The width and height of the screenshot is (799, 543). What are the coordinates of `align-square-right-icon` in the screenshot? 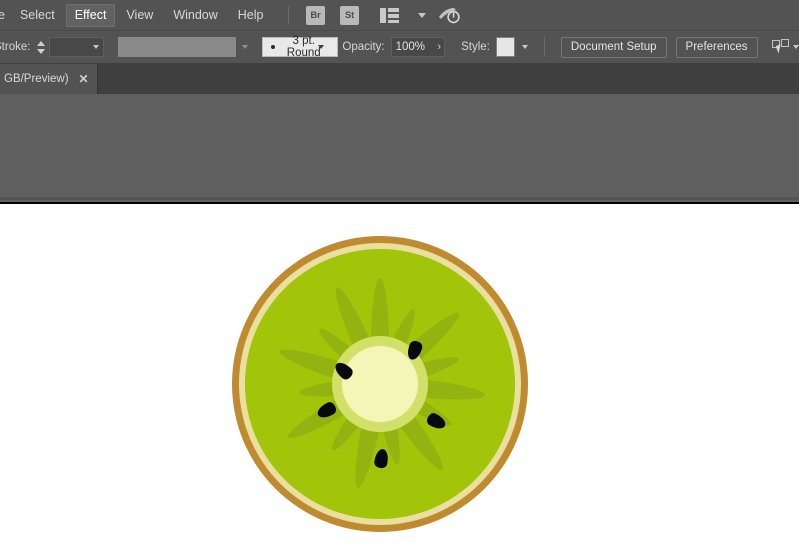 It's located at (784, 43).